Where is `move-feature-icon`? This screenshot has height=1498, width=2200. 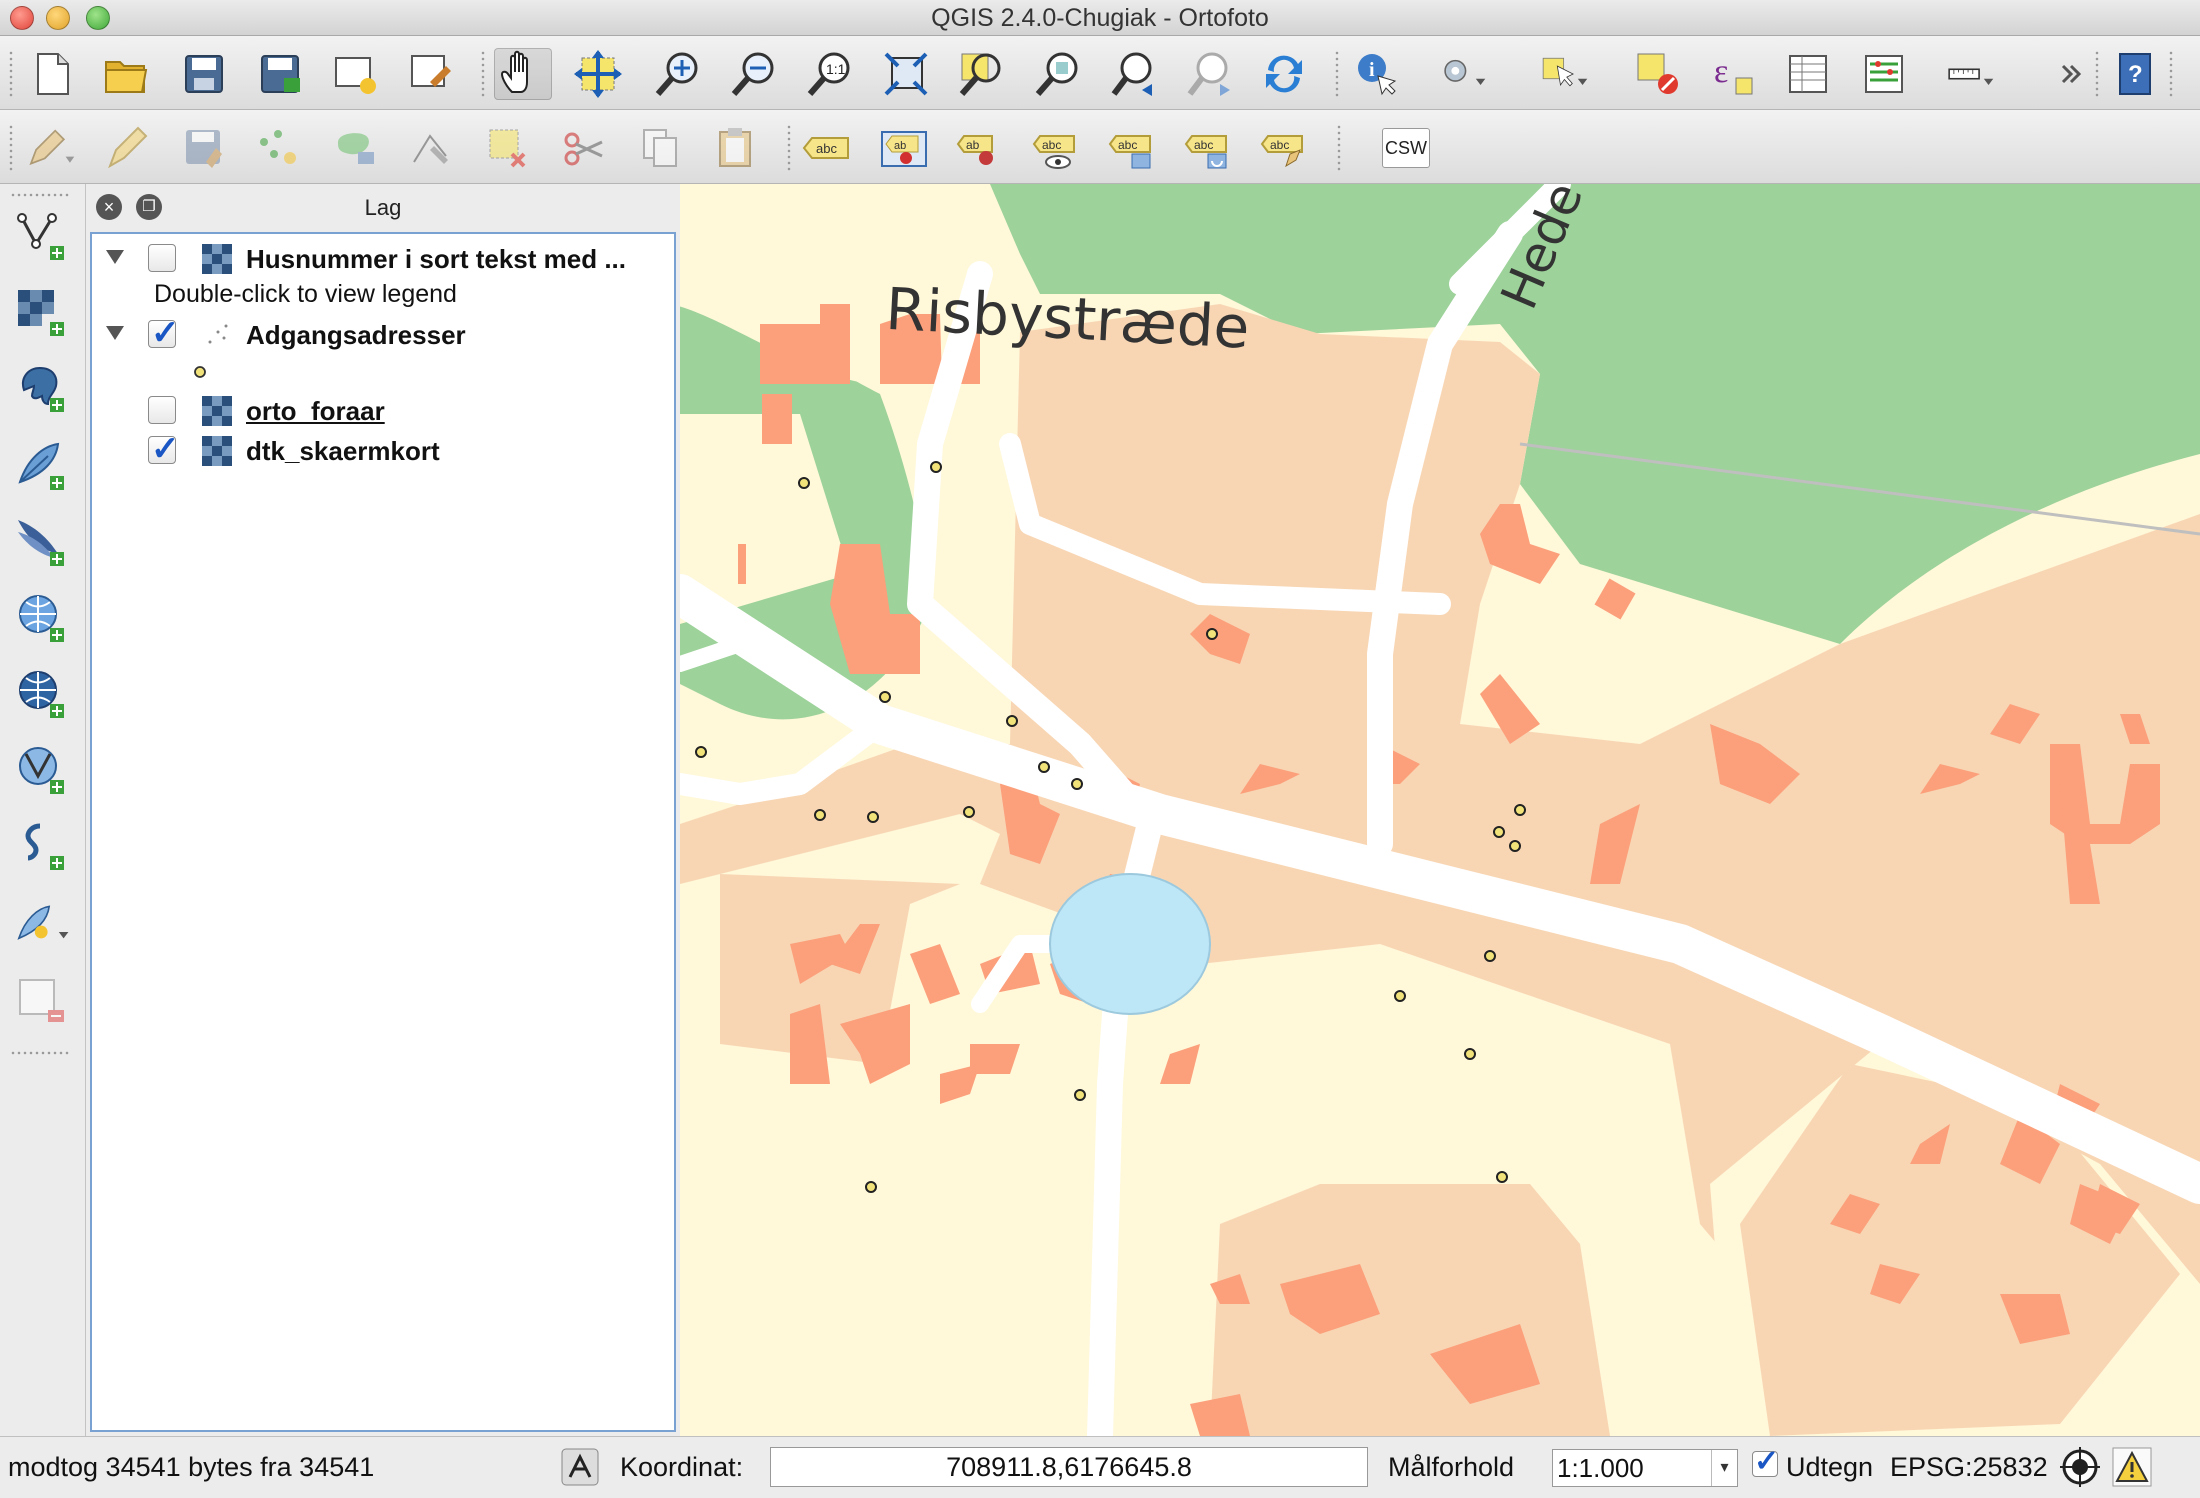
move-feature-icon is located at coordinates (356, 148).